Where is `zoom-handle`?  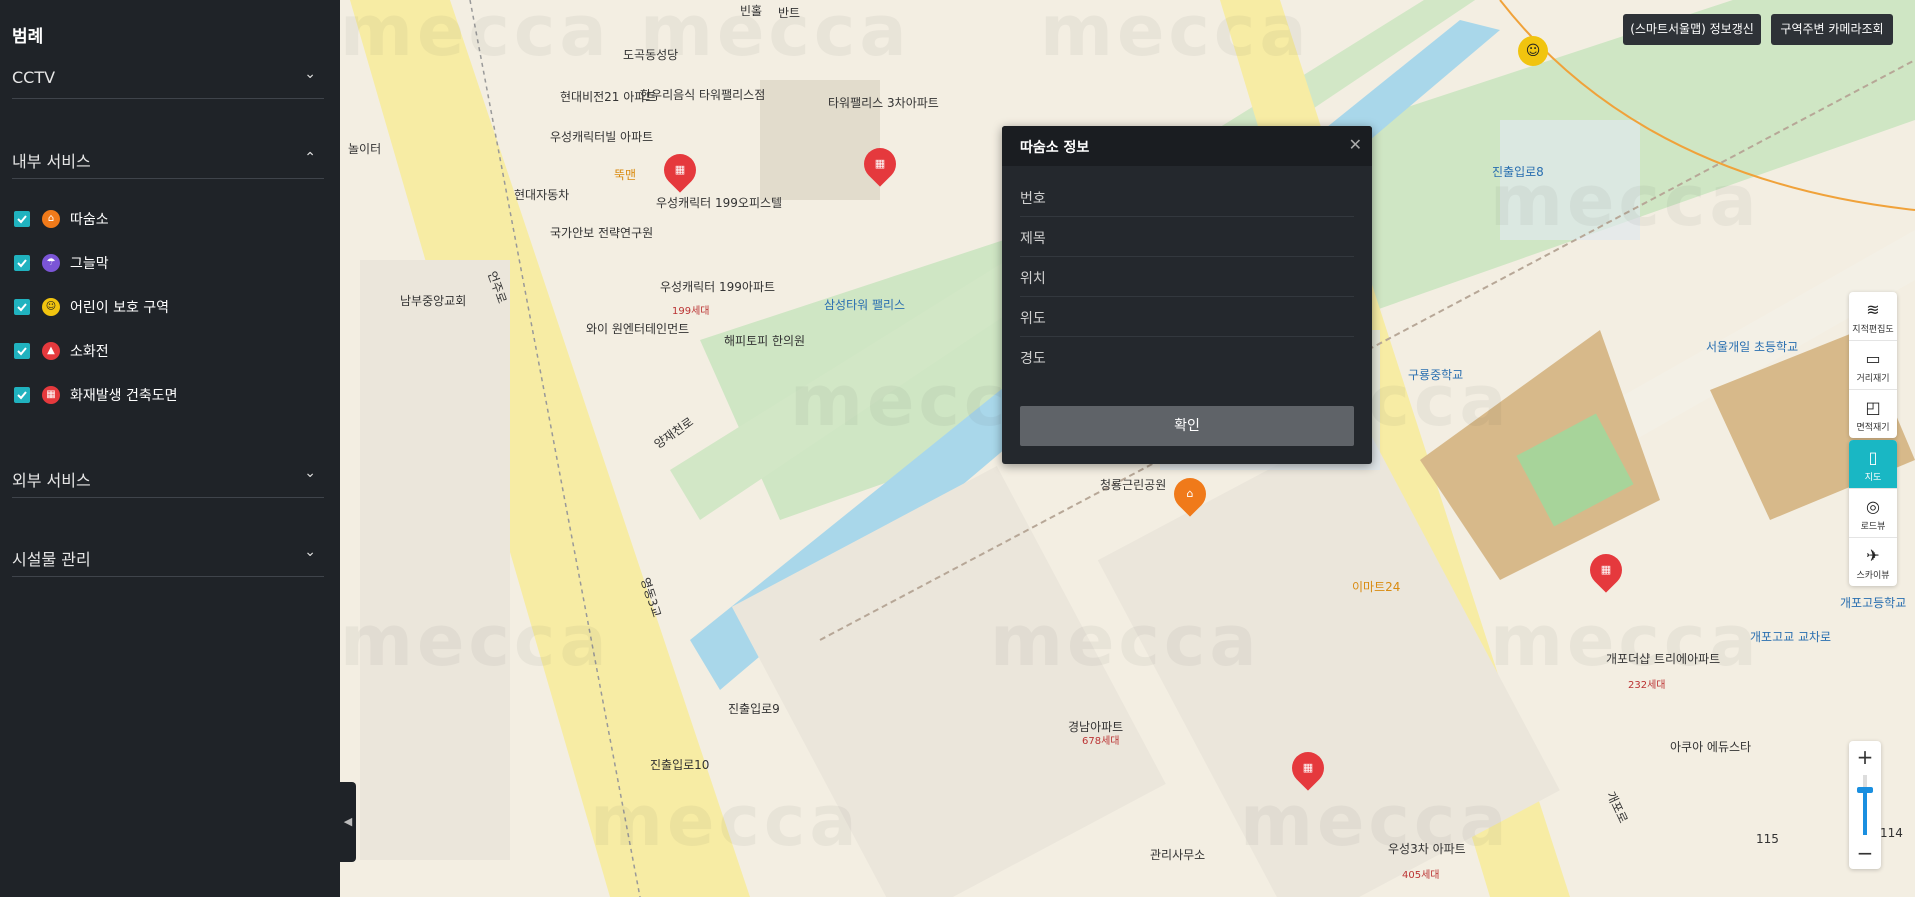 zoom-handle is located at coordinates (1865, 790).